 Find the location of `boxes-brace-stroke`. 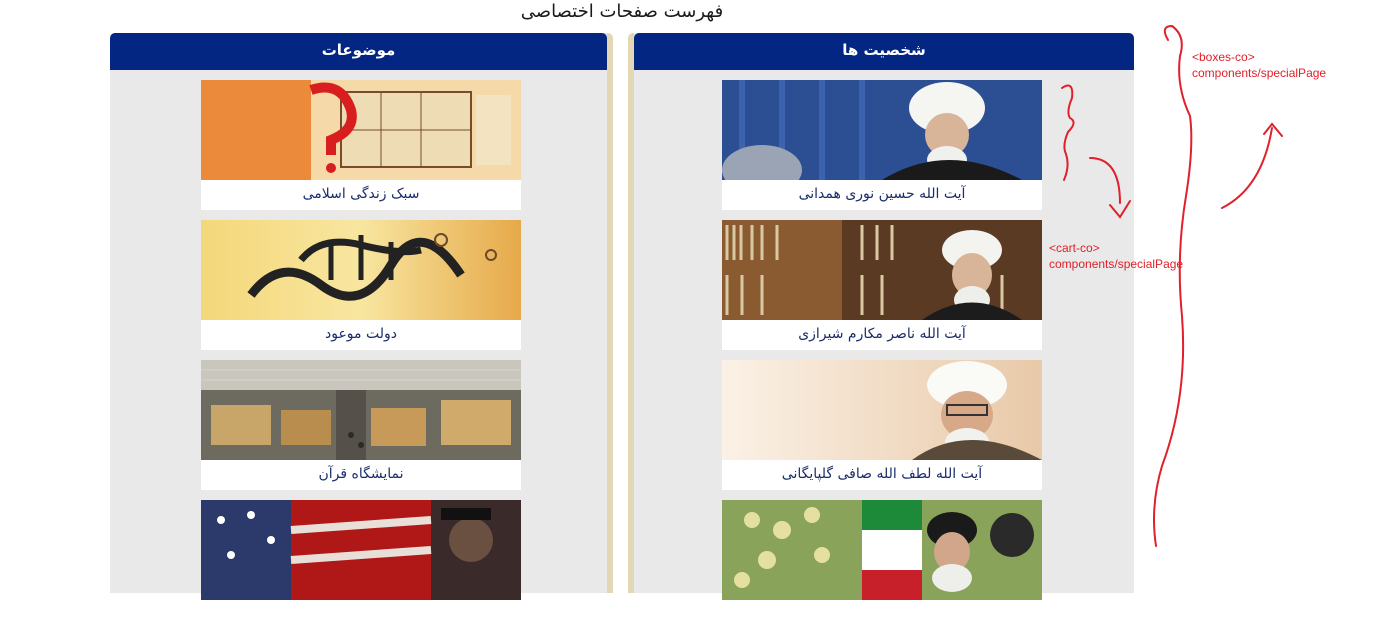

boxes-brace-stroke is located at coordinates (1173, 285).